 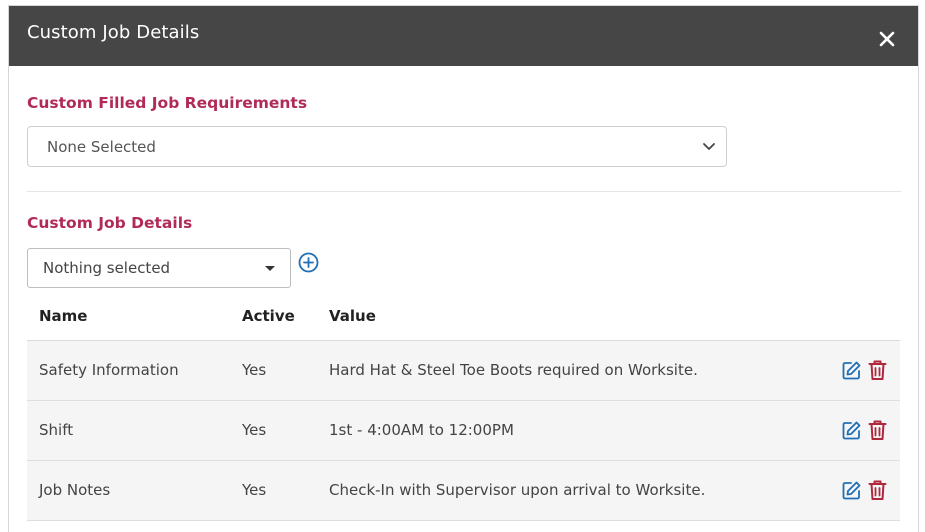 I want to click on section-divider, so click(x=464, y=191).